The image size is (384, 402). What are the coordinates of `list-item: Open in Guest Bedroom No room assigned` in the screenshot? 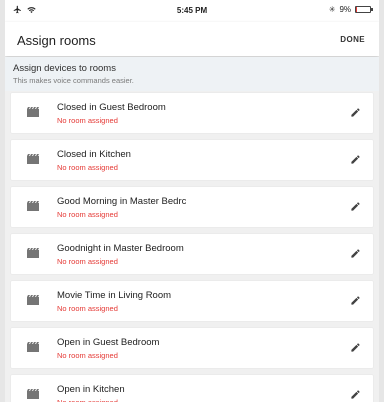 It's located at (192, 348).